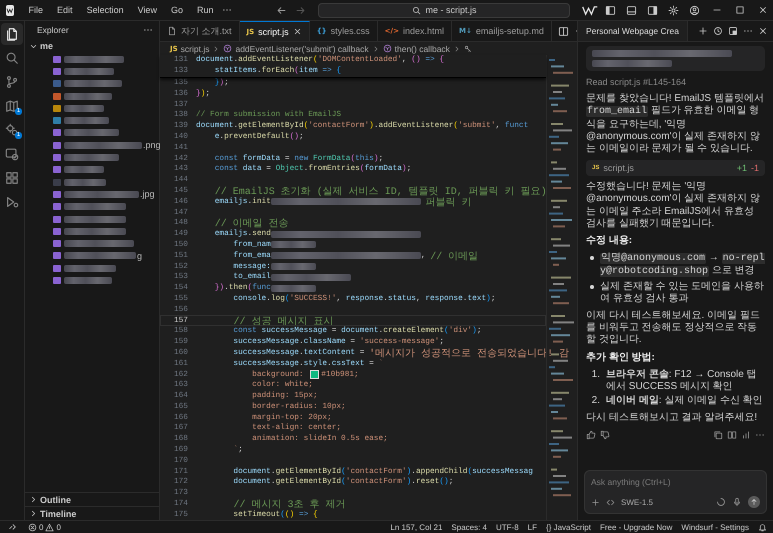 The height and width of the screenshot is (533, 773). What do you see at coordinates (147, 10) in the screenshot?
I see `menu-item: View` at bounding box center [147, 10].